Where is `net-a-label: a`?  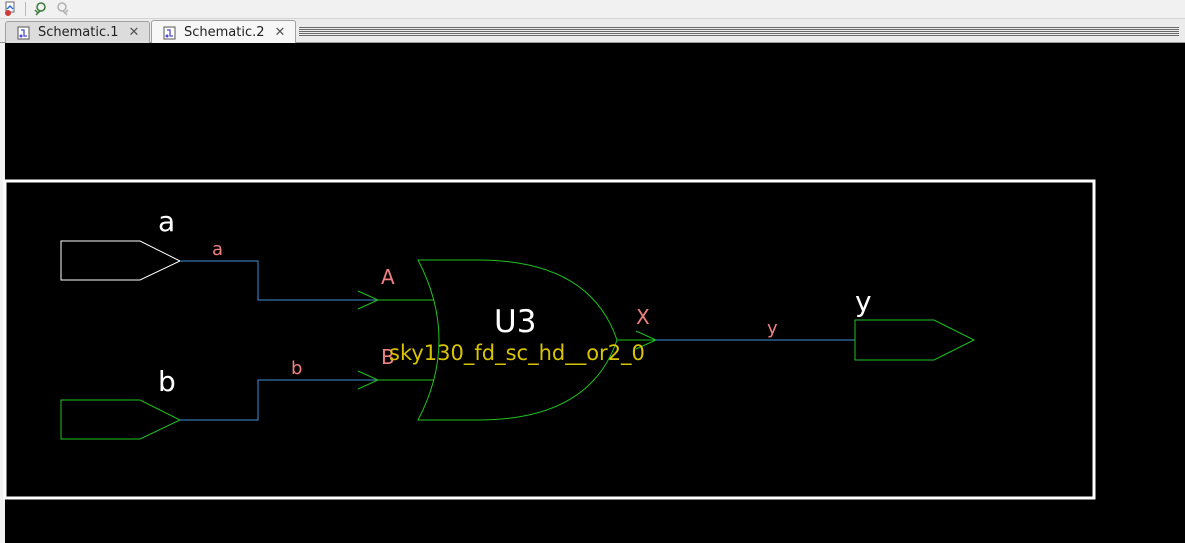
net-a-label: a is located at coordinates (217, 249).